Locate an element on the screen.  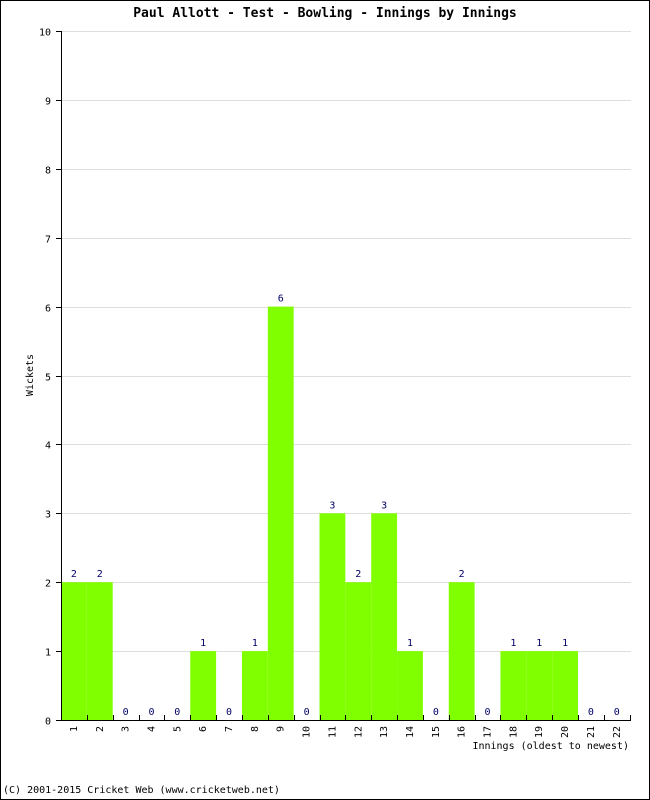
y-tick-label: 1 is located at coordinates (48, 653).